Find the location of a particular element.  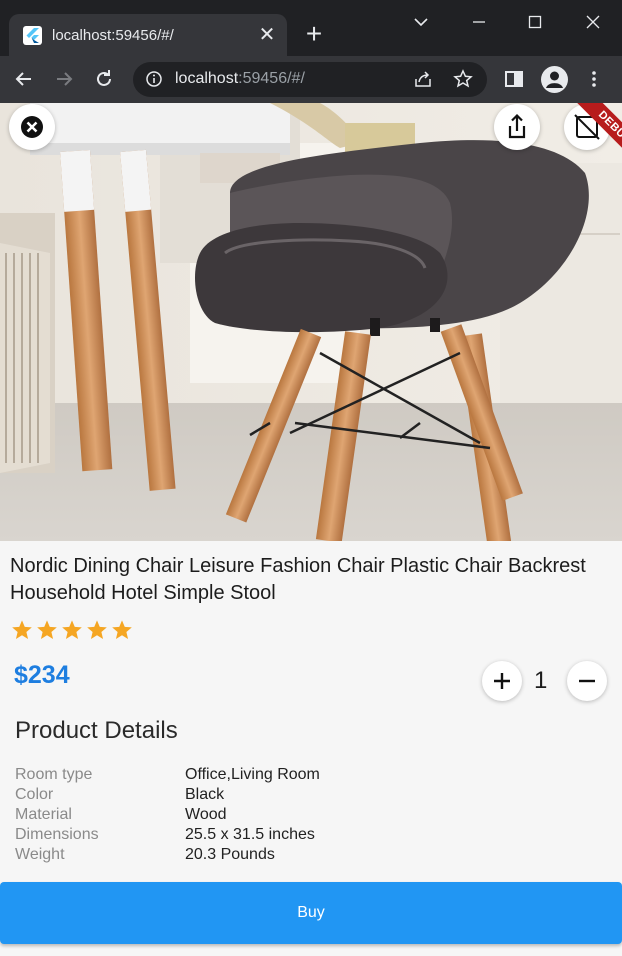

back-icon is located at coordinates (24, 79).